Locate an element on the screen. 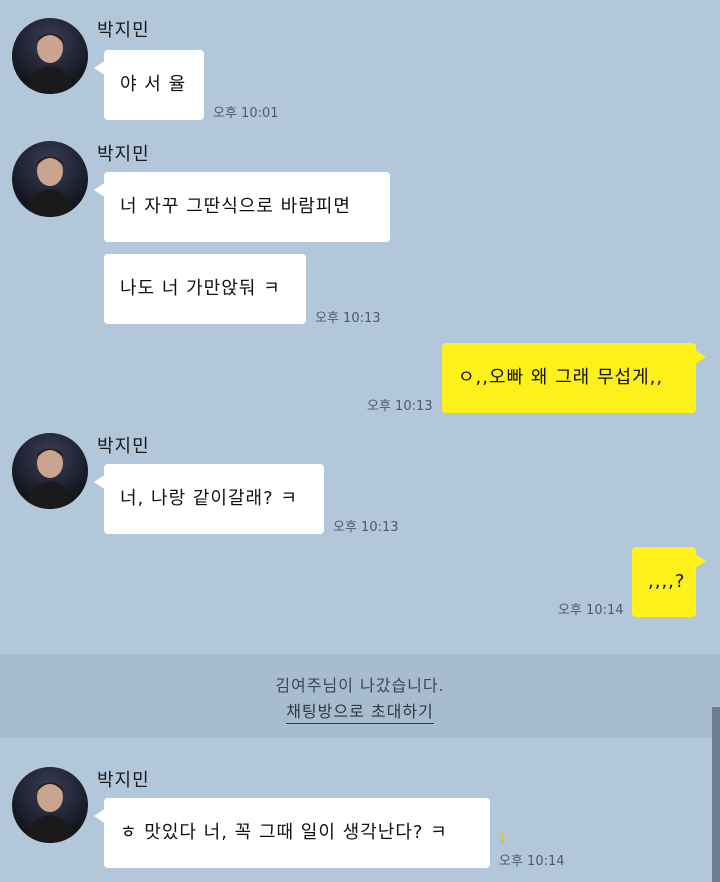 The width and height of the screenshot is (720, 882). my-message-bubble: ,,,,? is located at coordinates (669, 582).